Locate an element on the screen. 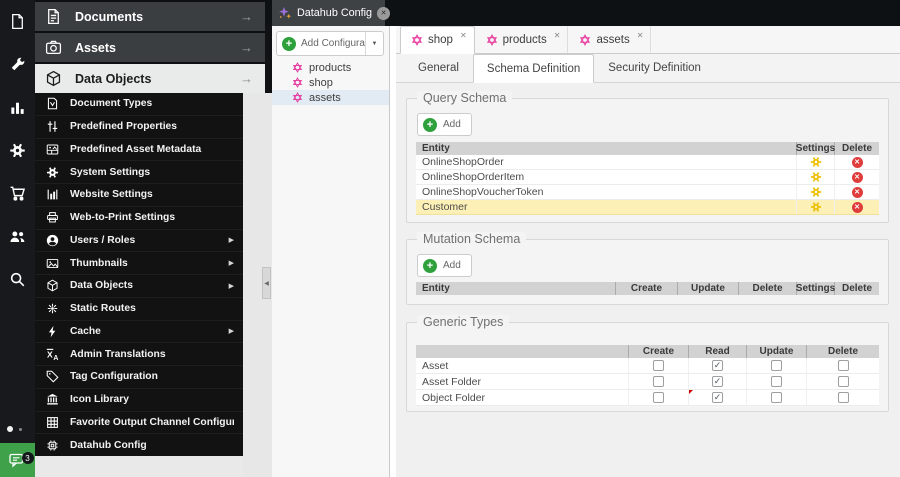 The image size is (900, 477). menu-item-icon-library: Icon Library is located at coordinates (139, 400).